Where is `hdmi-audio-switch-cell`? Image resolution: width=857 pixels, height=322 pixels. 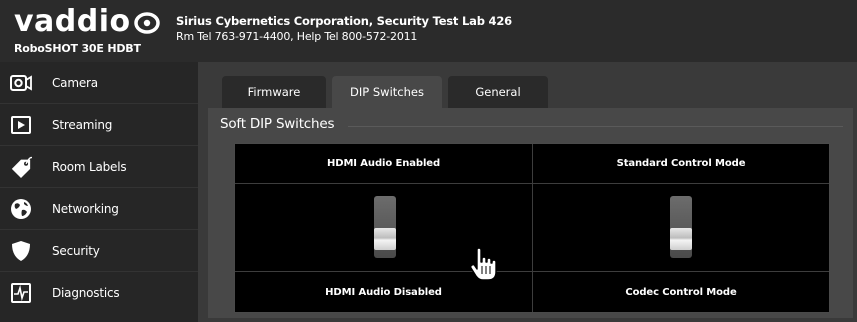
hdmi-audio-switch-cell is located at coordinates (383, 227).